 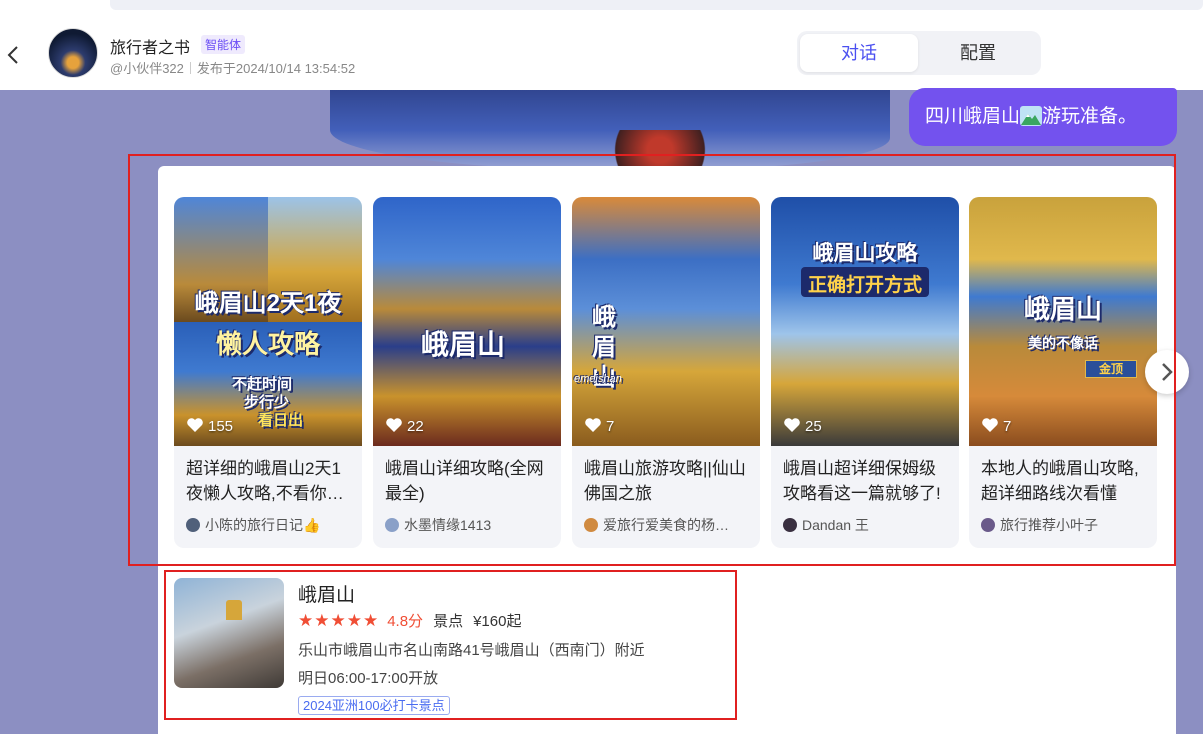 What do you see at coordinates (73, 53) in the screenshot?
I see `agent-avatar` at bounding box center [73, 53].